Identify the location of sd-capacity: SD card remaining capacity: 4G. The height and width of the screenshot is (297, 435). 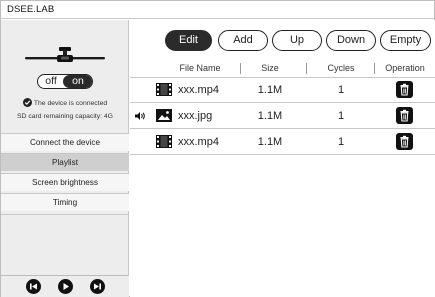
(65, 116).